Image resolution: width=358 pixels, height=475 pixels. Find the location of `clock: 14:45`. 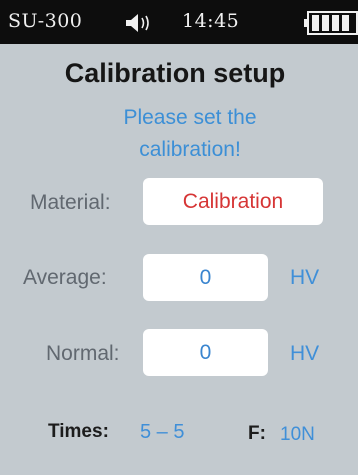

clock: 14:45 is located at coordinates (211, 21).